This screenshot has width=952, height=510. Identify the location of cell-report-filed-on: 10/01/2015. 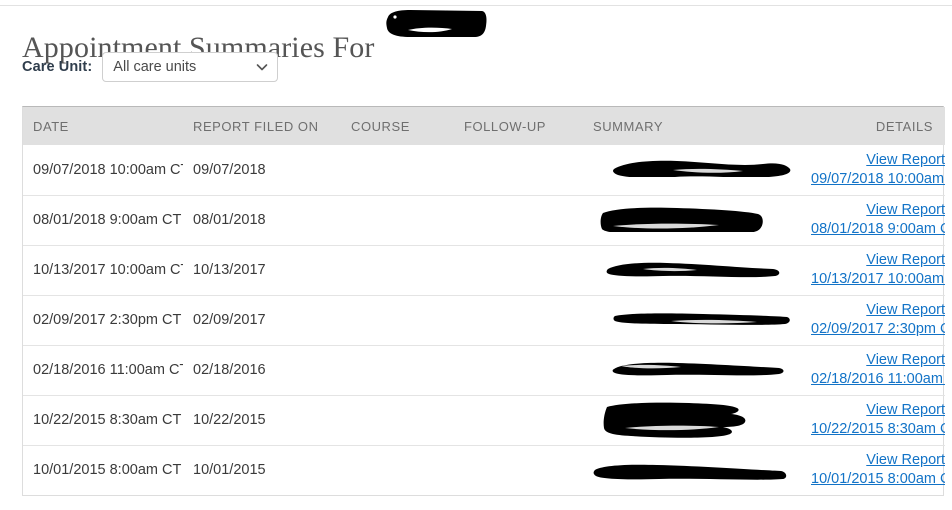
(262, 469).